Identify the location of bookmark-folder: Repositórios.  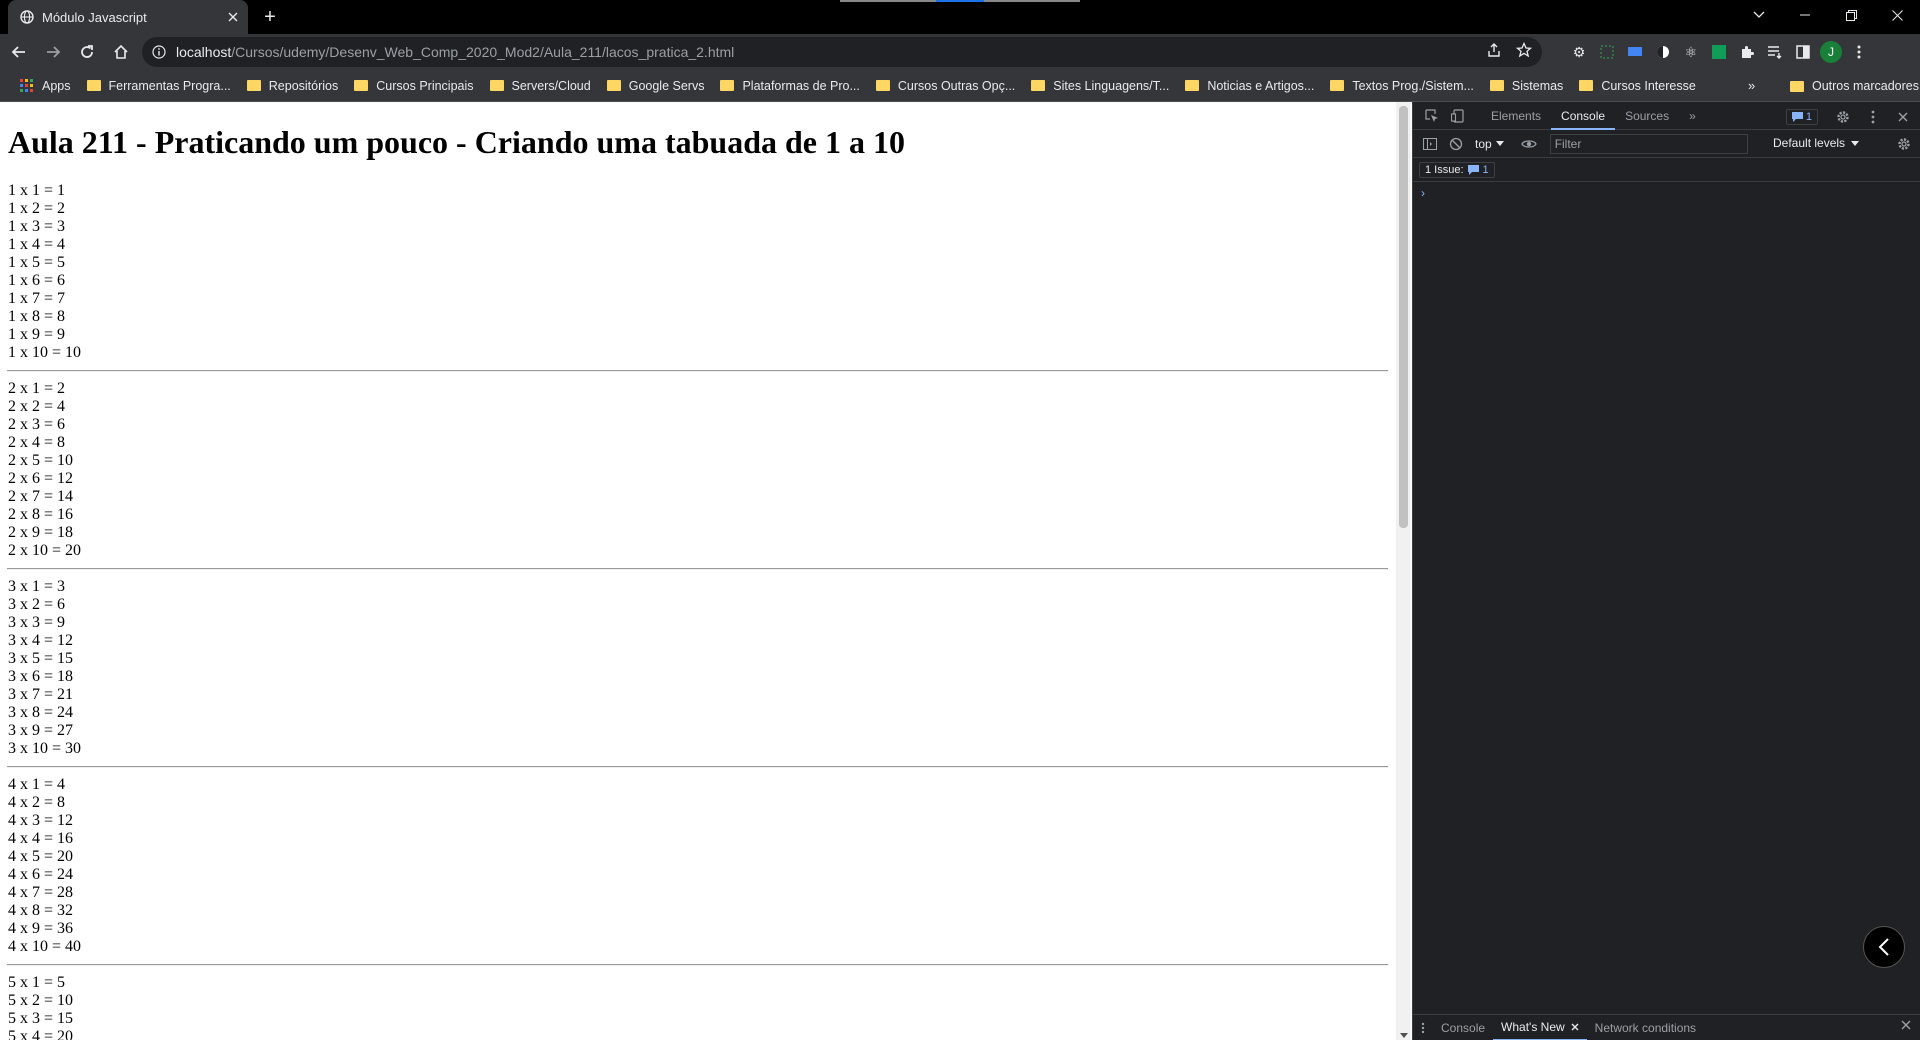
(292, 86).